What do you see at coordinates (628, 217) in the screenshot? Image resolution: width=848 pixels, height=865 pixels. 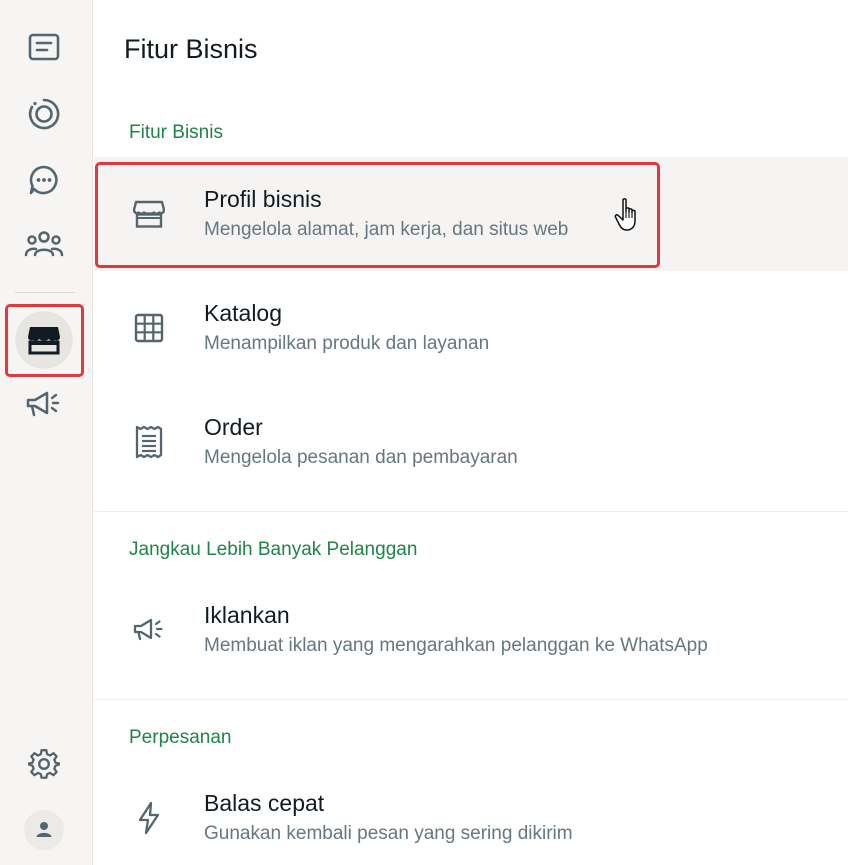 I see `hand-cursor-icon` at bounding box center [628, 217].